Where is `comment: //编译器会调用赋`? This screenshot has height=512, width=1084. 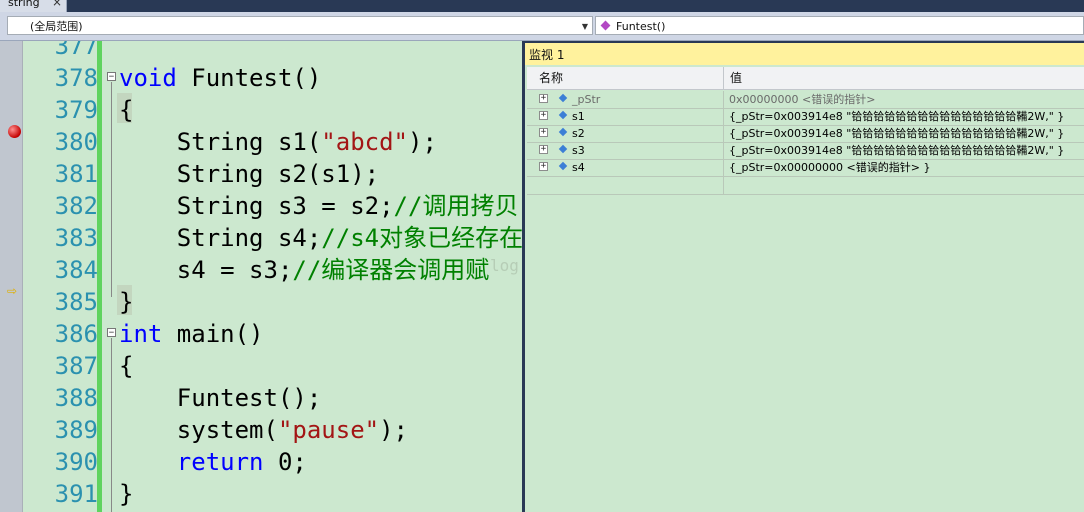
comment: //编译器会调用赋 is located at coordinates (391, 270).